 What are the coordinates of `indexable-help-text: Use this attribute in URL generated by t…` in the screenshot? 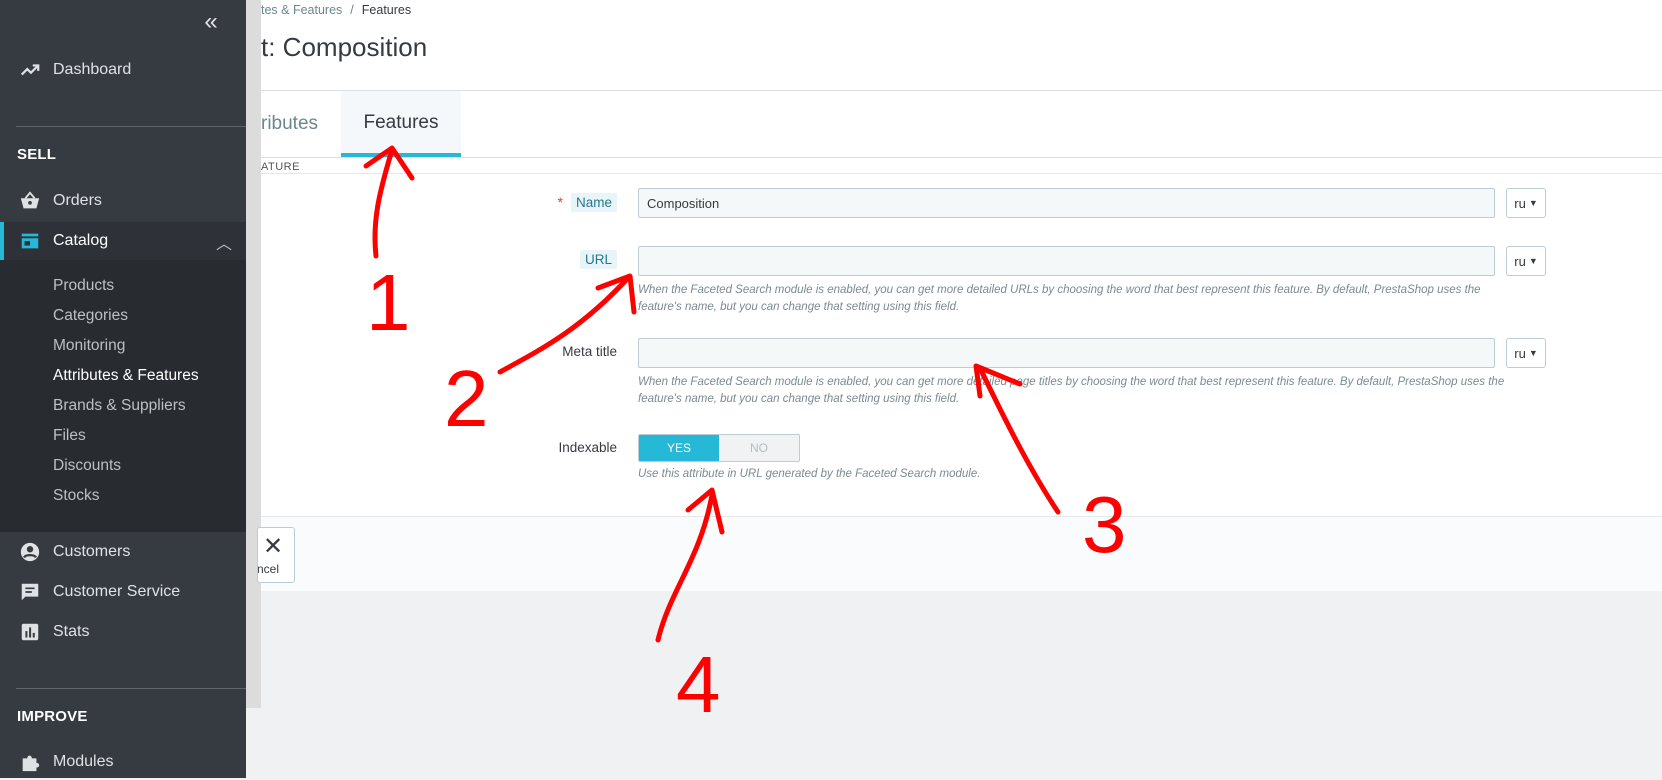 It's located at (809, 474).